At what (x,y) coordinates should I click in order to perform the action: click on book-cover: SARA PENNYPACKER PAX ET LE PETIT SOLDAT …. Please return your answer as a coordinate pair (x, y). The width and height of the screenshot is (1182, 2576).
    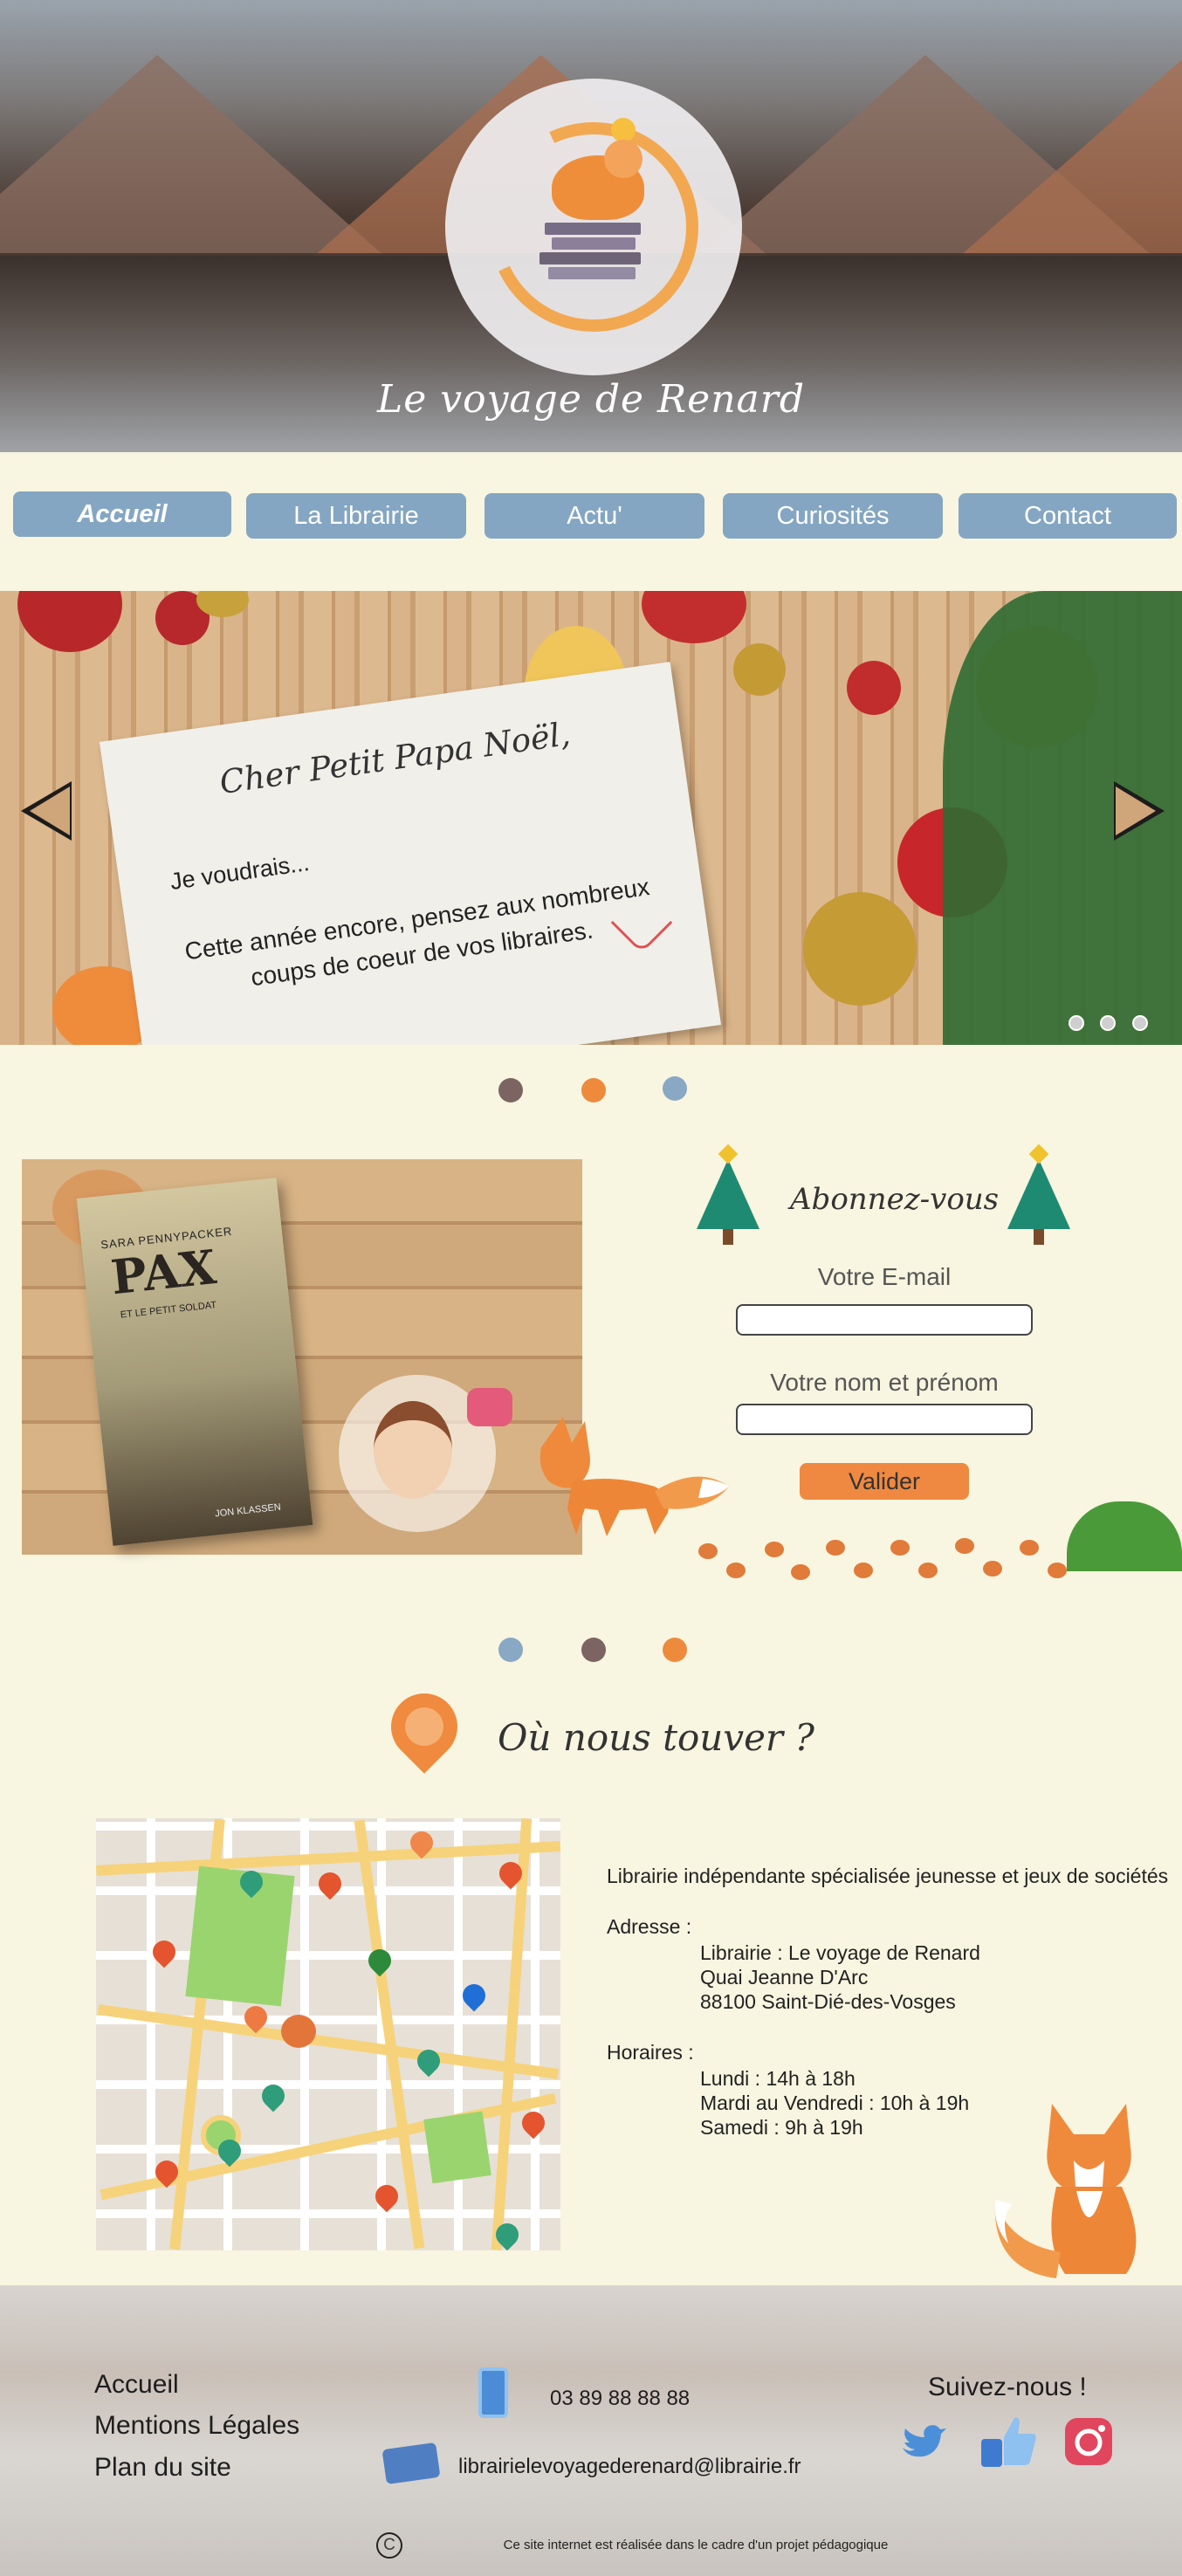
    Looking at the image, I should click on (194, 1362).